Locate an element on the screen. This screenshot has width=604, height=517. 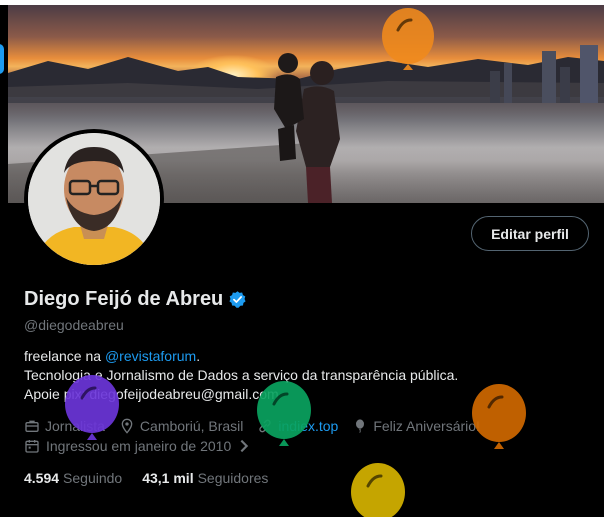
meta-birthday: Feliz Aniversário! is located at coordinates (416, 426).